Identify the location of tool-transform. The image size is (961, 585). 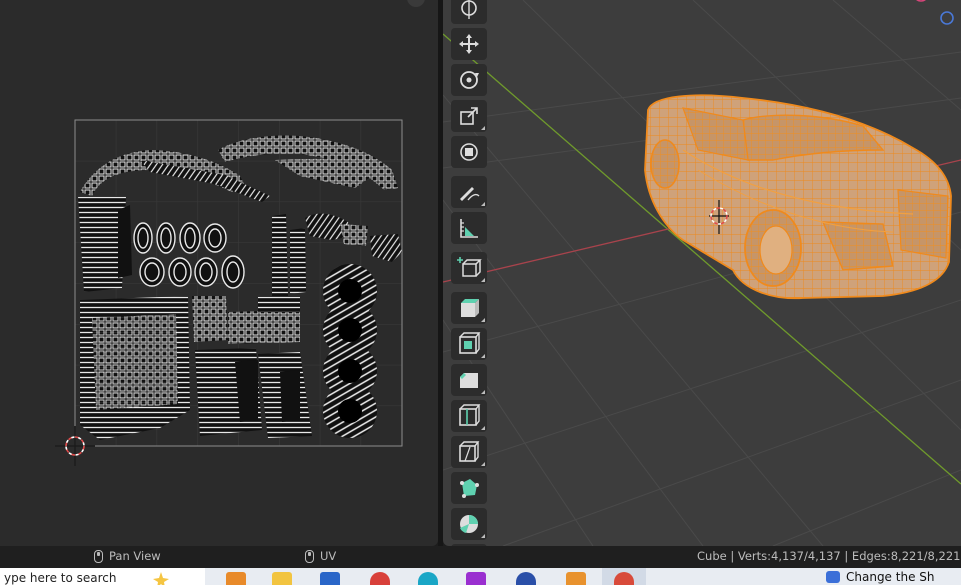
(469, 152).